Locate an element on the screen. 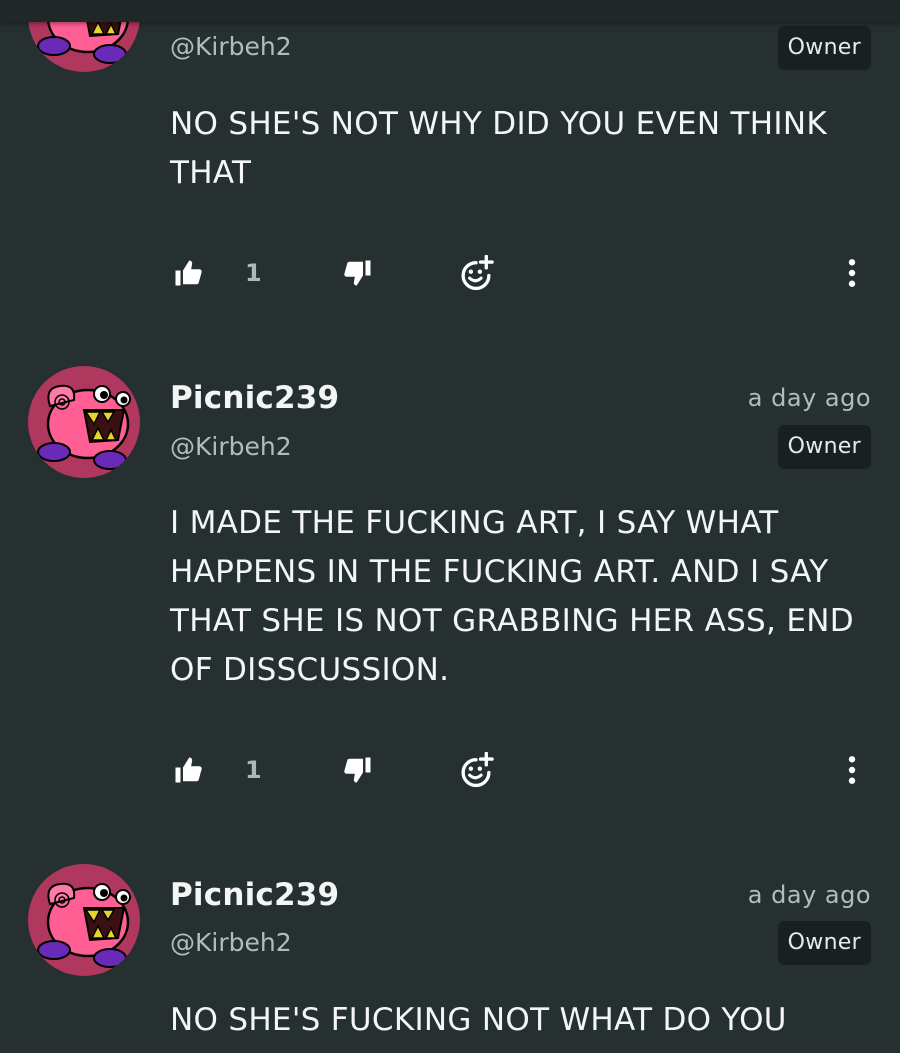 Image resolution: width=900 pixels, height=1053 pixels. comment-text: NO SHE'S NOT WHY DID YOU EVEN THINK THAT is located at coordinates (498, 148).